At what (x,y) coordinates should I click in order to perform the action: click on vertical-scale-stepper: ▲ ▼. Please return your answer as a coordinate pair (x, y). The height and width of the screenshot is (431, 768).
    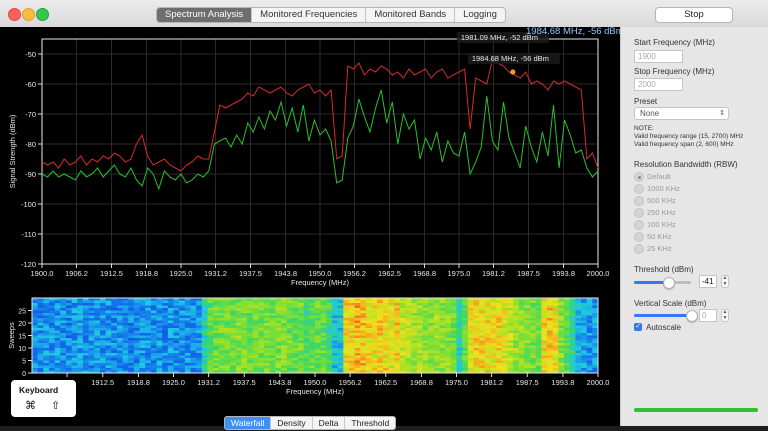
    Looking at the image, I should click on (725, 315).